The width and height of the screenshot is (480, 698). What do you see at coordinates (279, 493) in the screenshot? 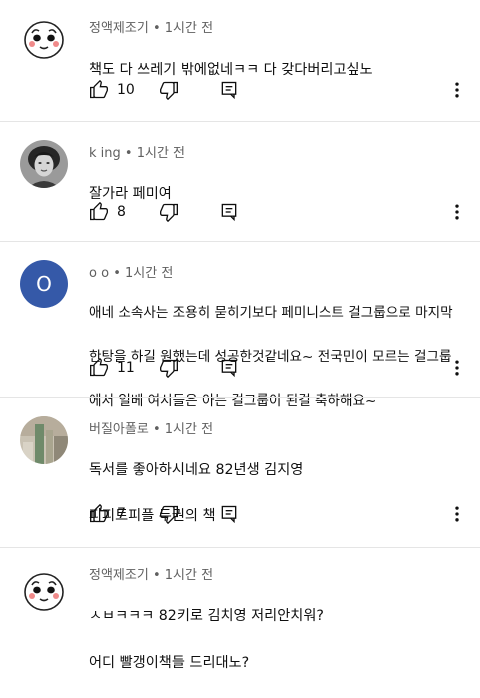
I see `comment-text: 독서를 좋아하시네요 82년생 김지영 피피트피플 두권의 책` at bounding box center [279, 493].